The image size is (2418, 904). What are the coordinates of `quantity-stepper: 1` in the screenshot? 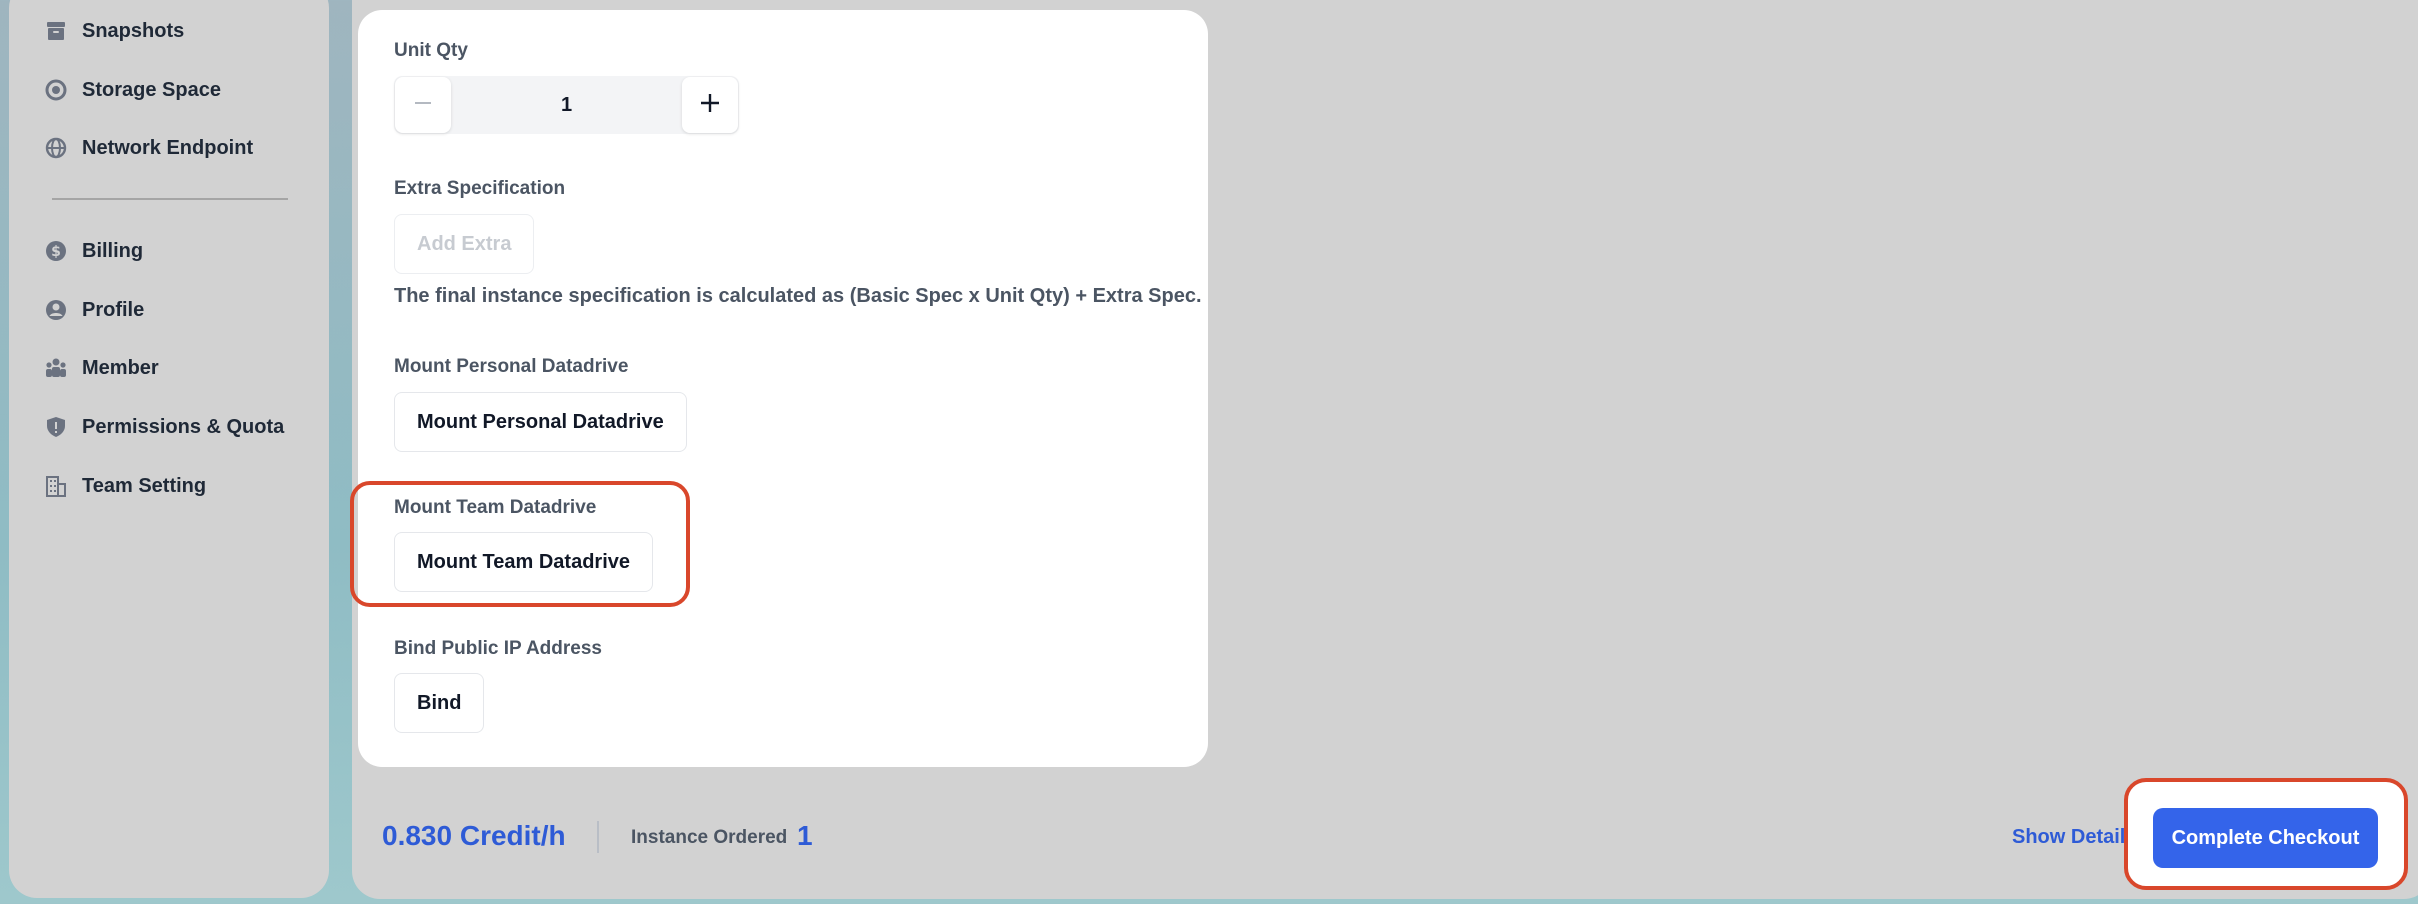 It's located at (566, 105).